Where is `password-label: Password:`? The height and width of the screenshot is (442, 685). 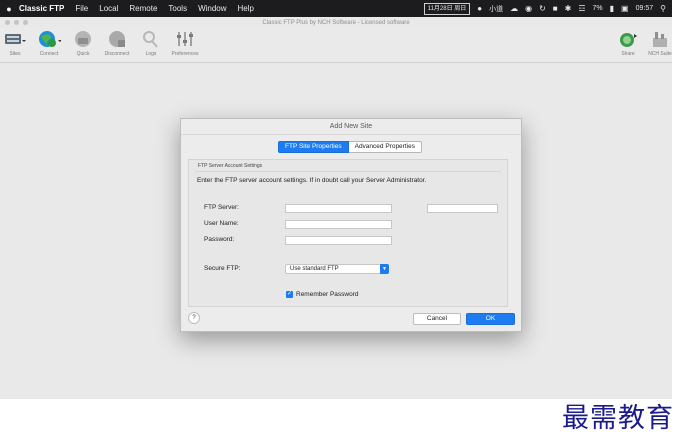
password-label: Password: is located at coordinates (219, 239).